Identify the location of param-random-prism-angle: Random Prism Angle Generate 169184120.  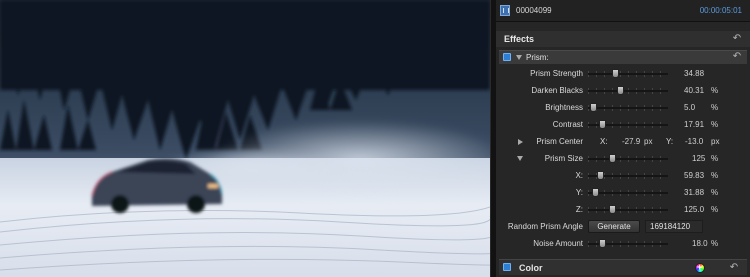
(623, 227).